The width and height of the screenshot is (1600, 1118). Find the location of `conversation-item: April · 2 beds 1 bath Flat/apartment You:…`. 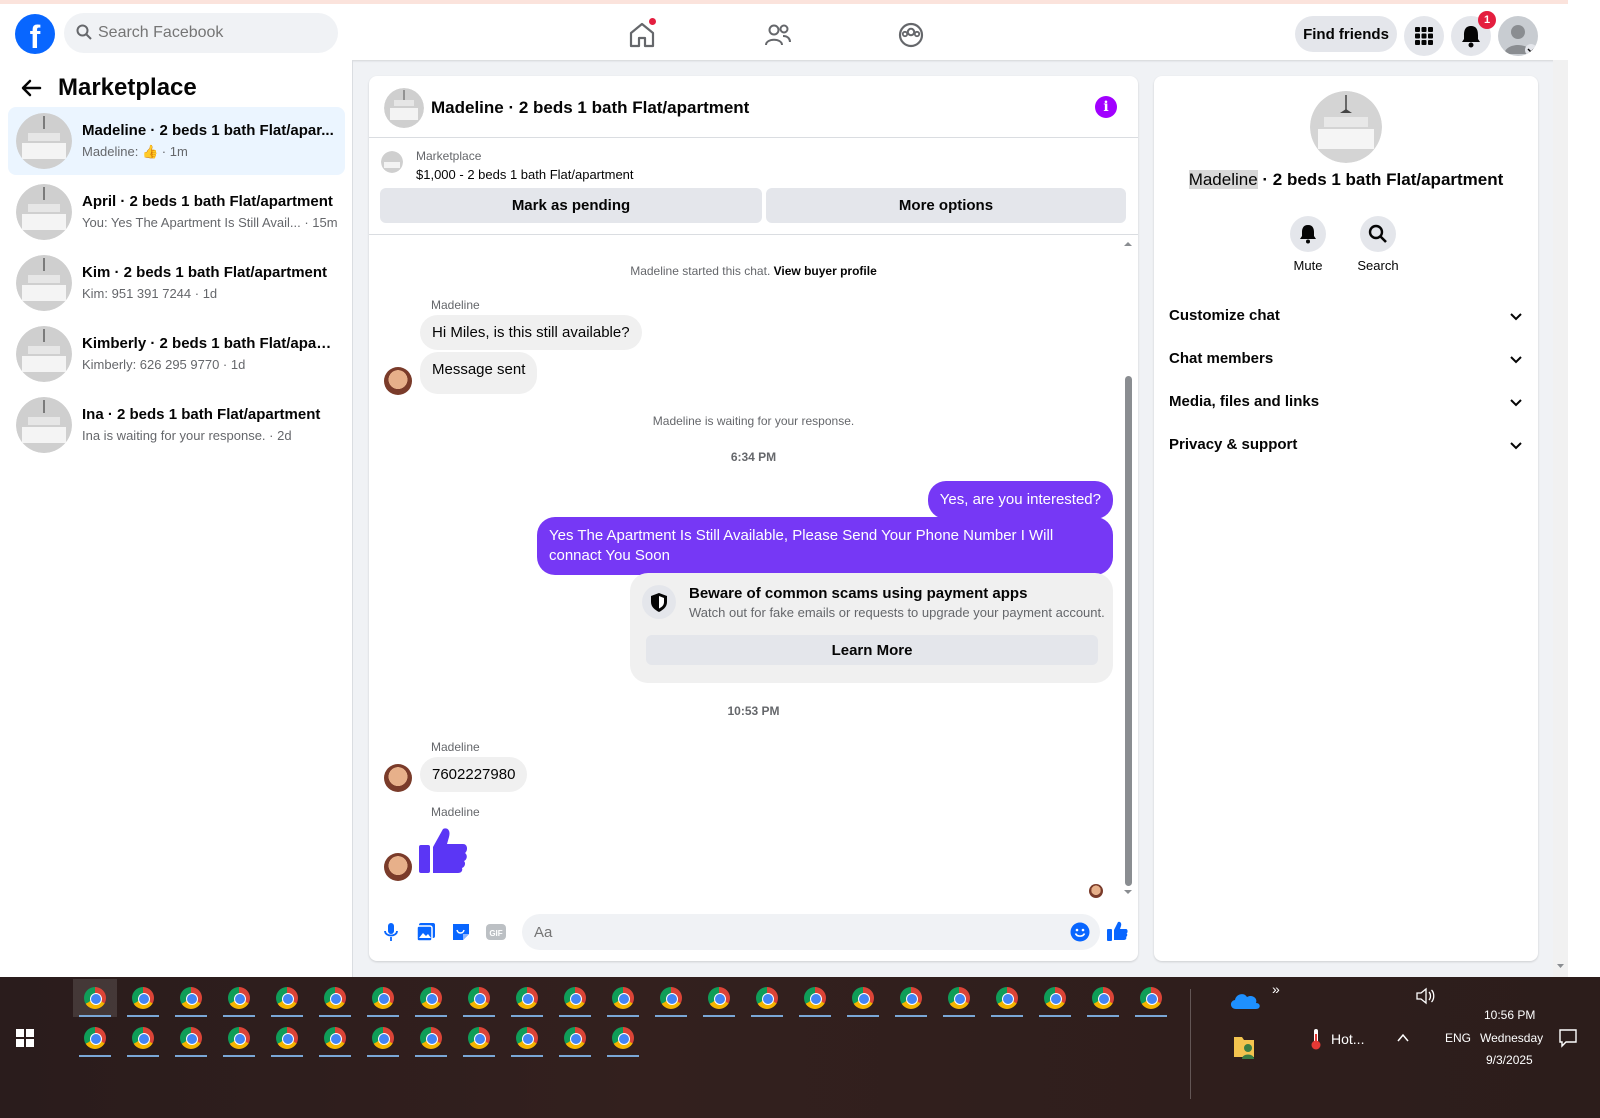

conversation-item: April · 2 beds 1 bath Flat/apartment You:… is located at coordinates (176, 212).